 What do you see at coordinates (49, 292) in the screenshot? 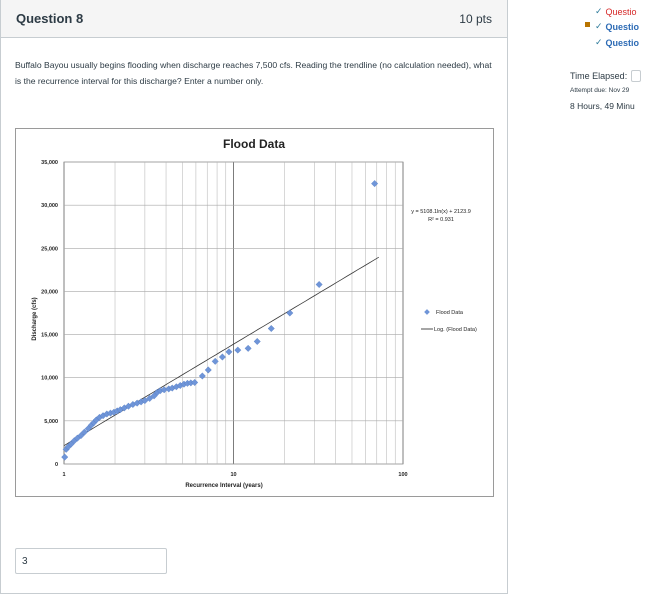
I see `y-tick-label: 20,000` at bounding box center [49, 292].